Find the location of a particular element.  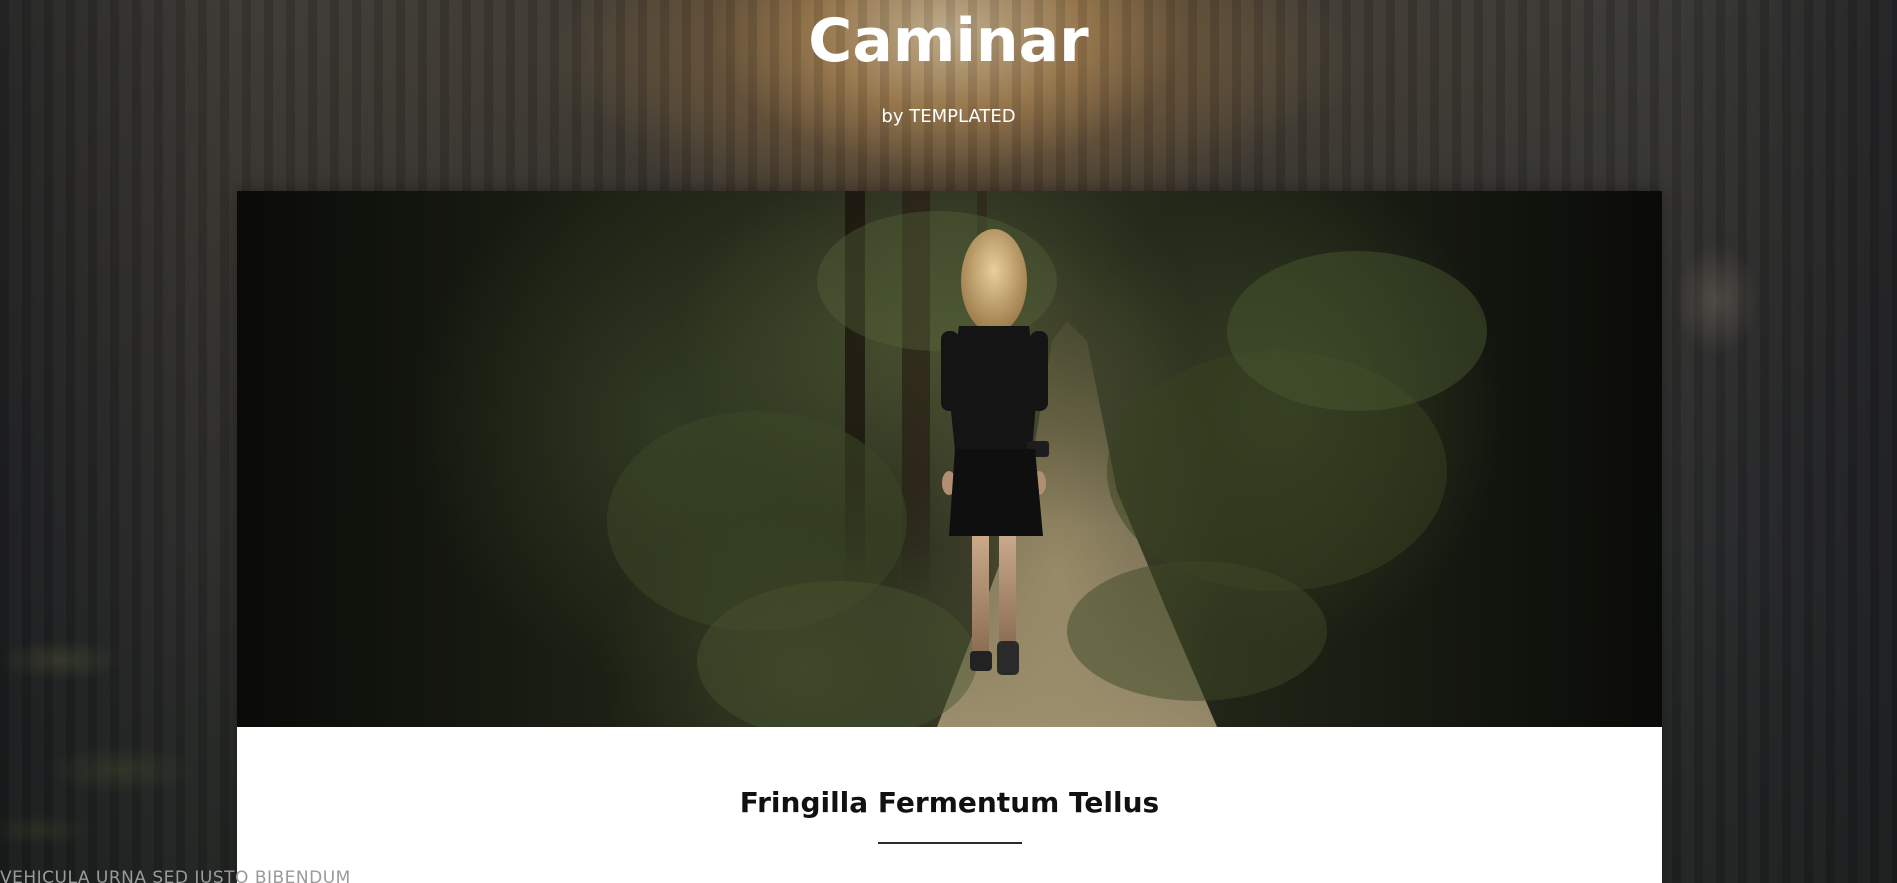

site-title: Caminar is located at coordinates (948, 41).